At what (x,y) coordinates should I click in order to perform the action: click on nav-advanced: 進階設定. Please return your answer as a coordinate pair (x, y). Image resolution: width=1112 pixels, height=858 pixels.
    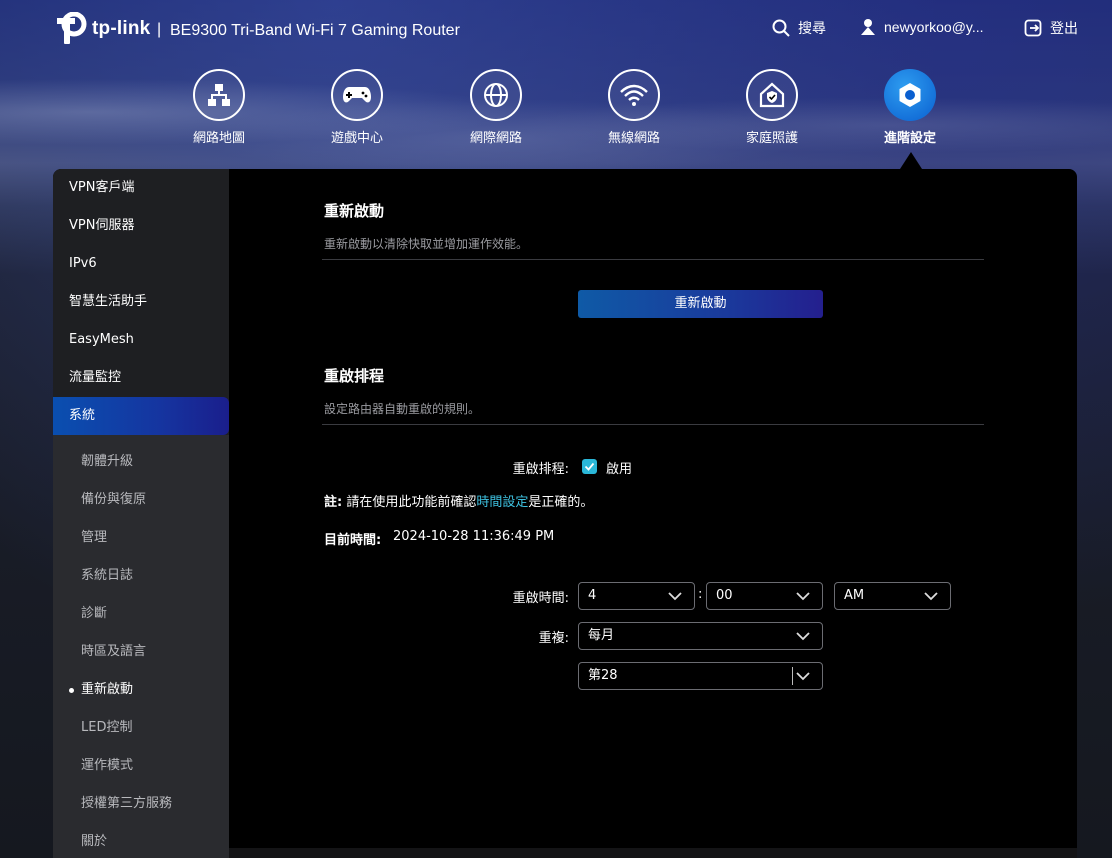
    Looking at the image, I should click on (910, 107).